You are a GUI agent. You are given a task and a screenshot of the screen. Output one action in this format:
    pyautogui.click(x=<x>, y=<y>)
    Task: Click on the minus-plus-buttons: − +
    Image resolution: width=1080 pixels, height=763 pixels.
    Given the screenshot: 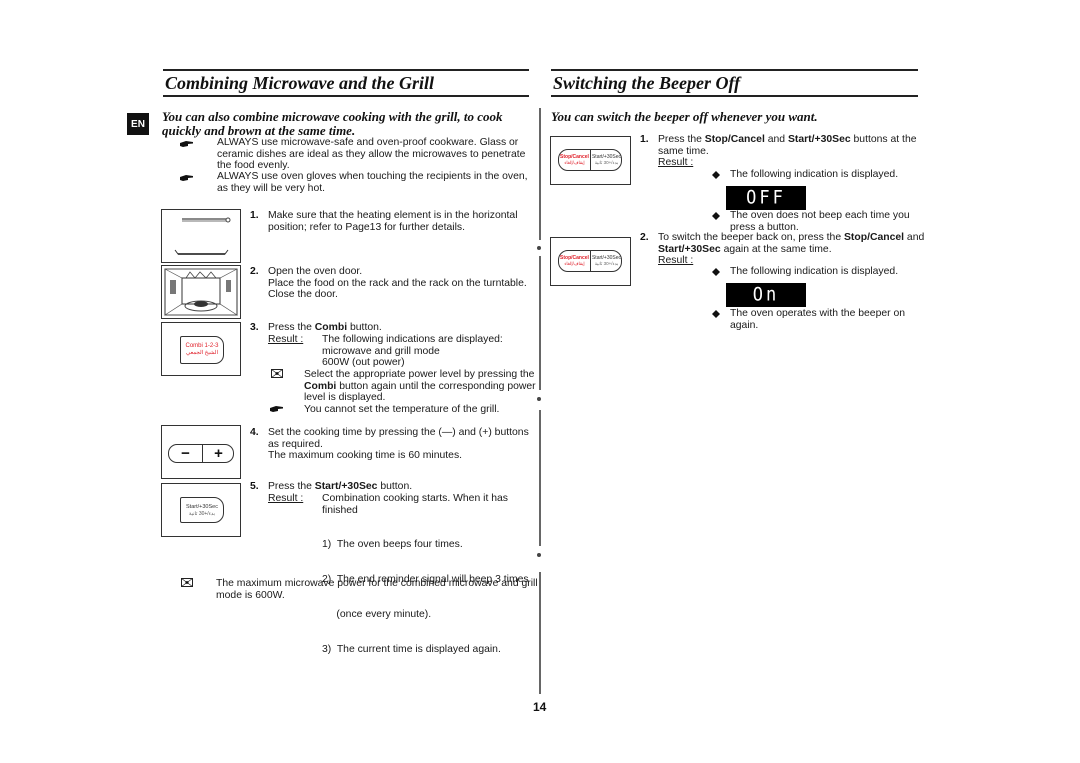 What is the action you would take?
    pyautogui.click(x=201, y=453)
    